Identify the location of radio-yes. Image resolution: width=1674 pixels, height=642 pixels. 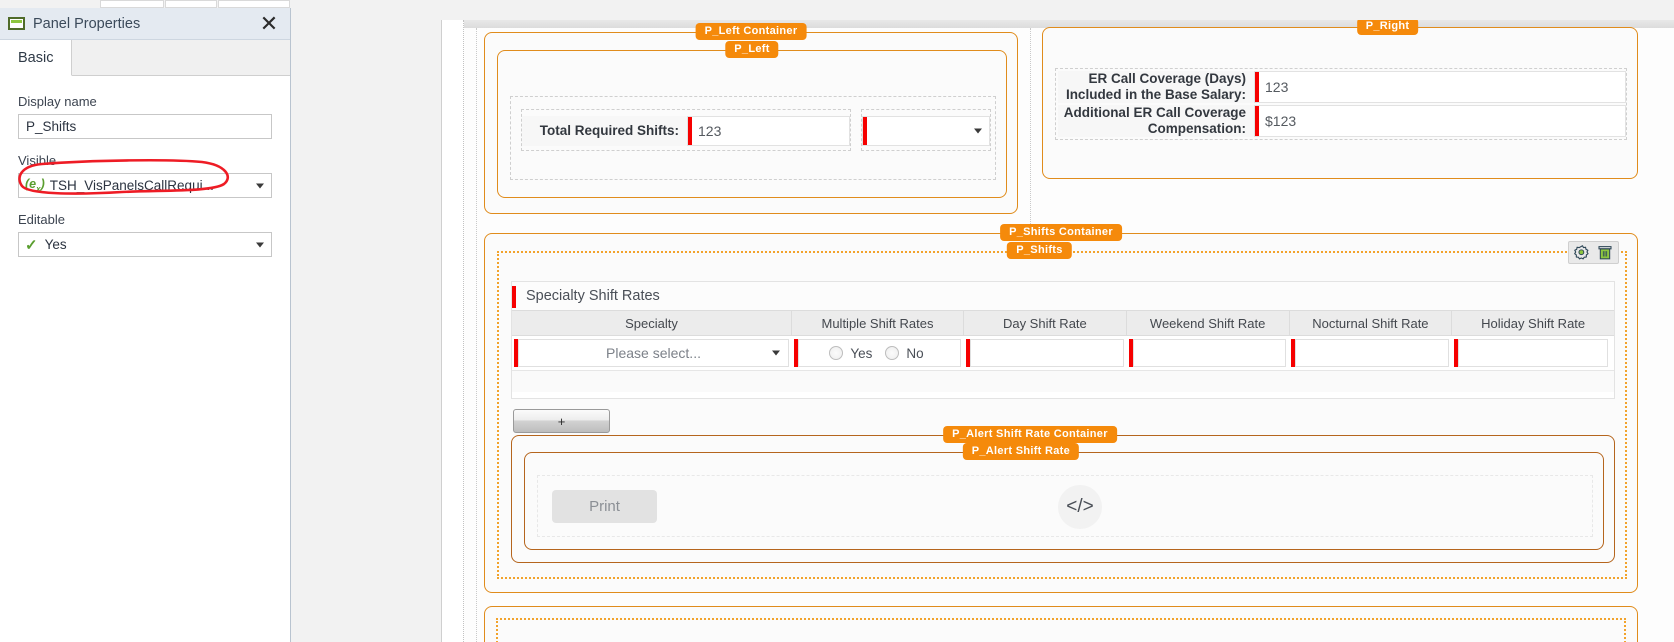
(836, 353).